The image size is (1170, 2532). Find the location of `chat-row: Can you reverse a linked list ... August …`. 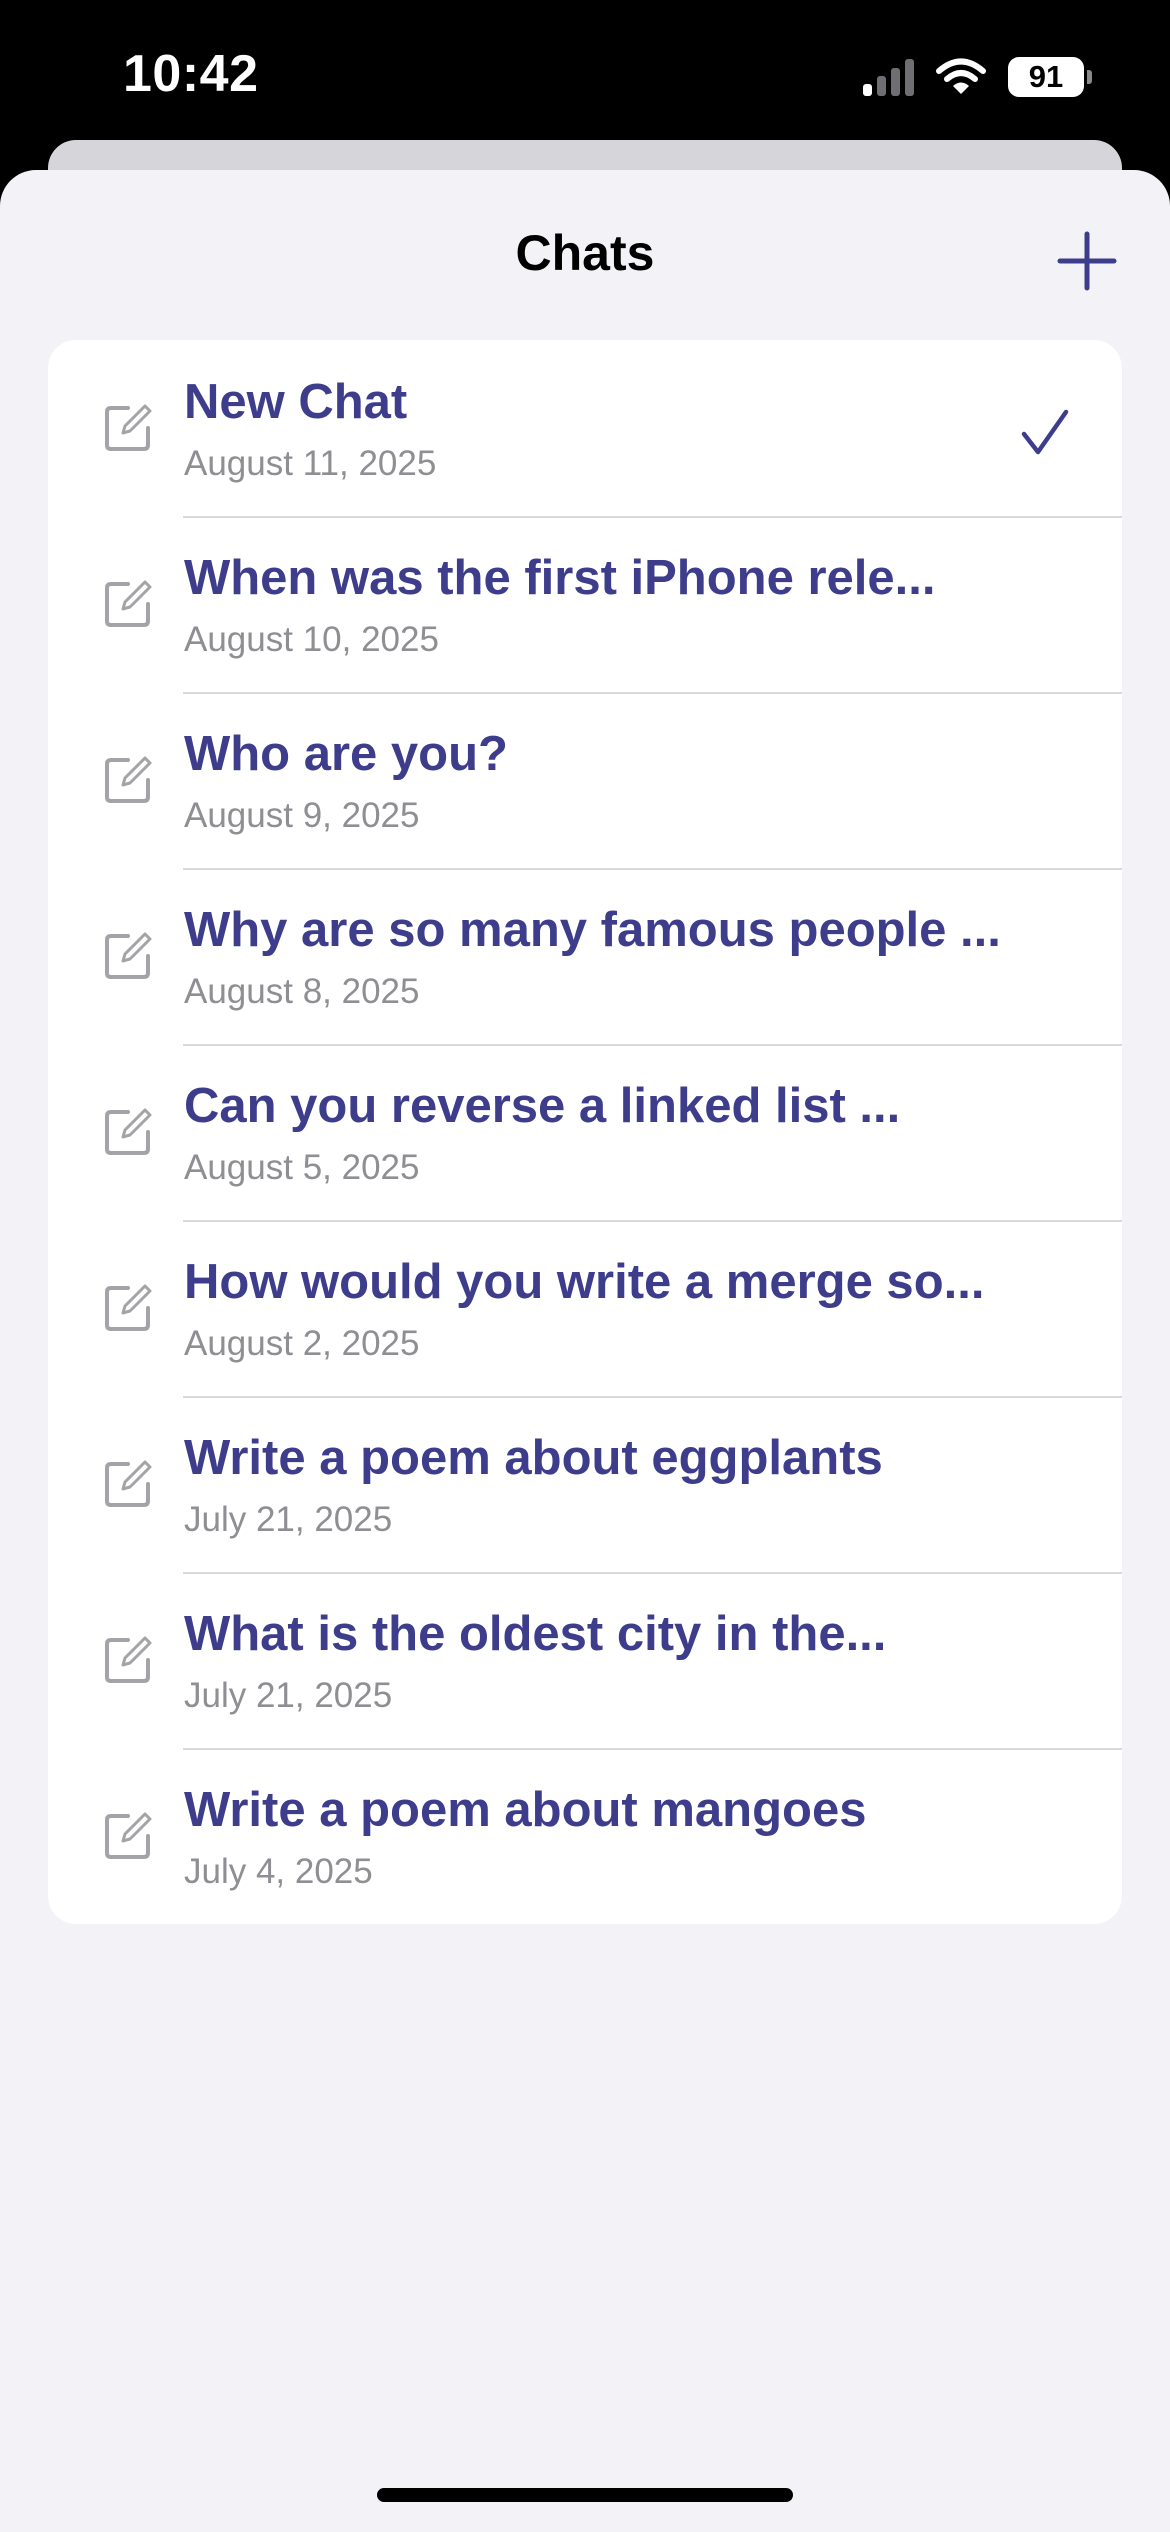

chat-row: Can you reverse a linked list ... August … is located at coordinates (585, 1132).